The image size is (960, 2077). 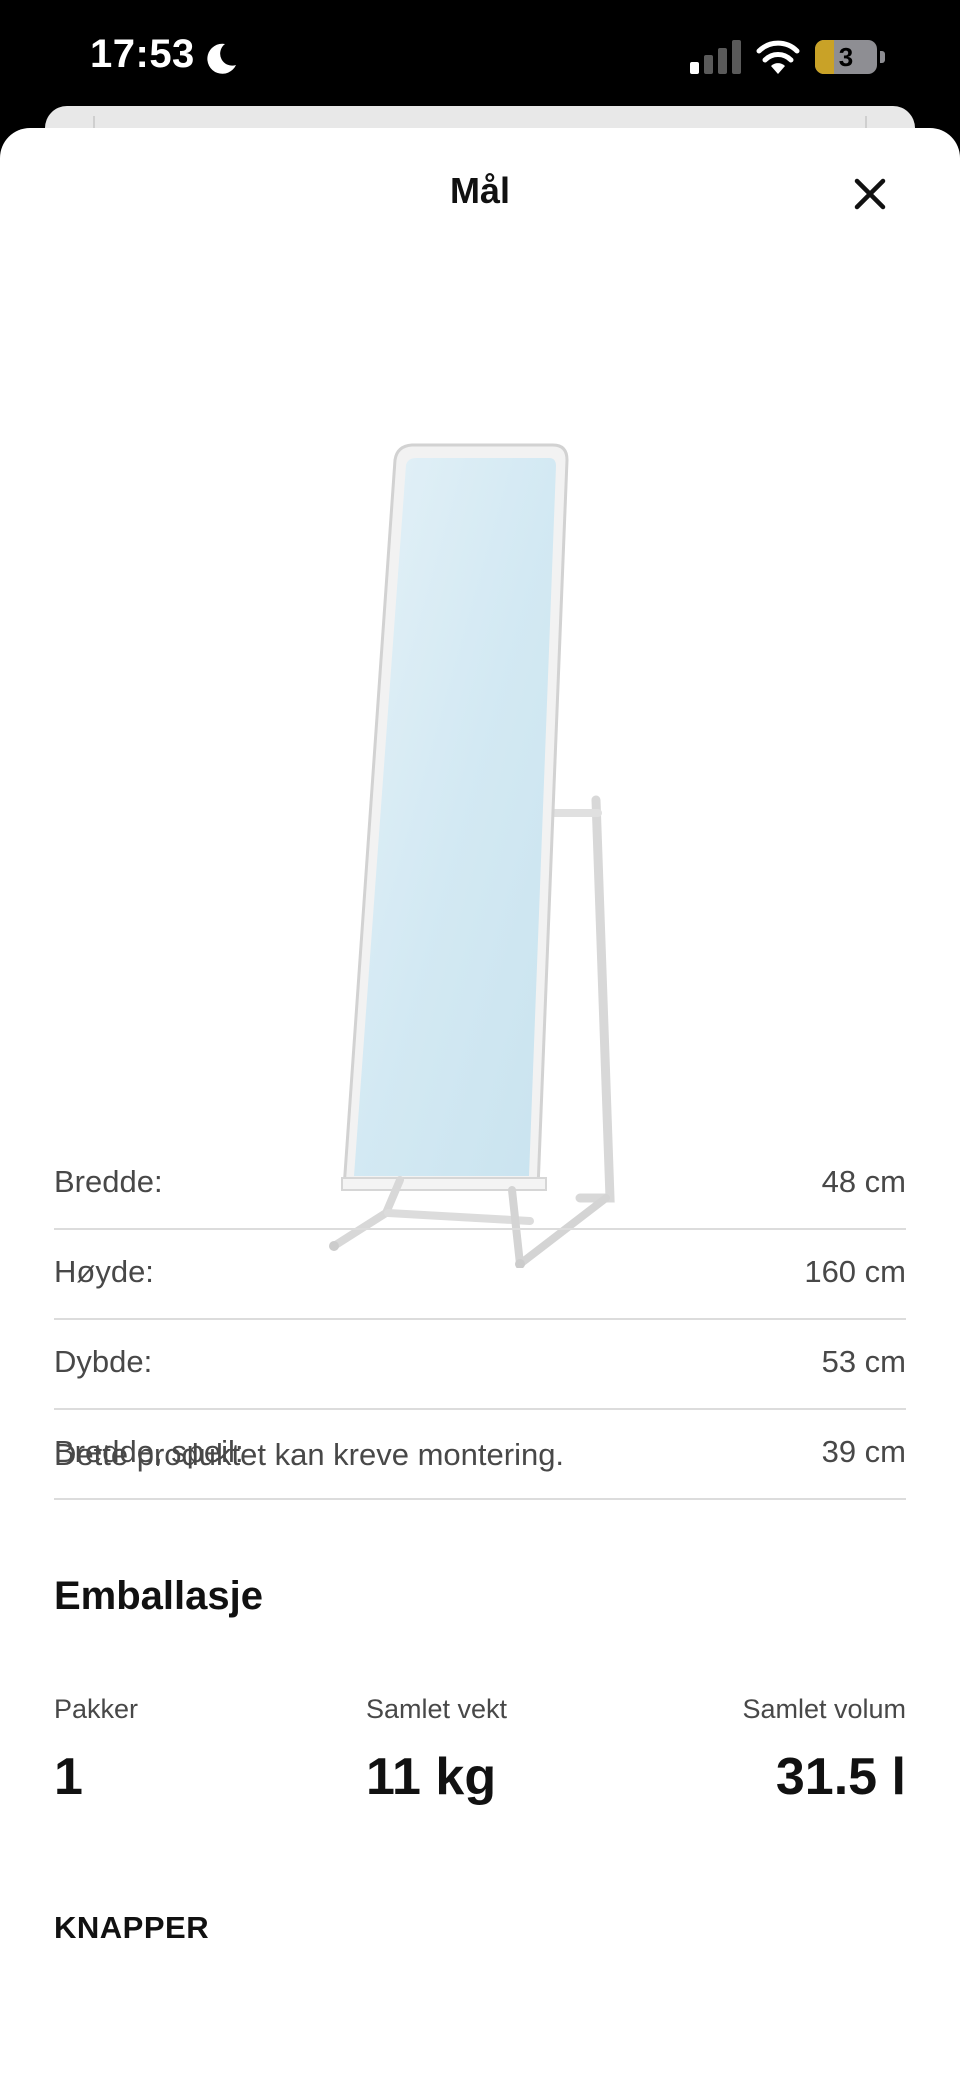 I want to click on battery-indicator: 3, so click(x=851, y=57).